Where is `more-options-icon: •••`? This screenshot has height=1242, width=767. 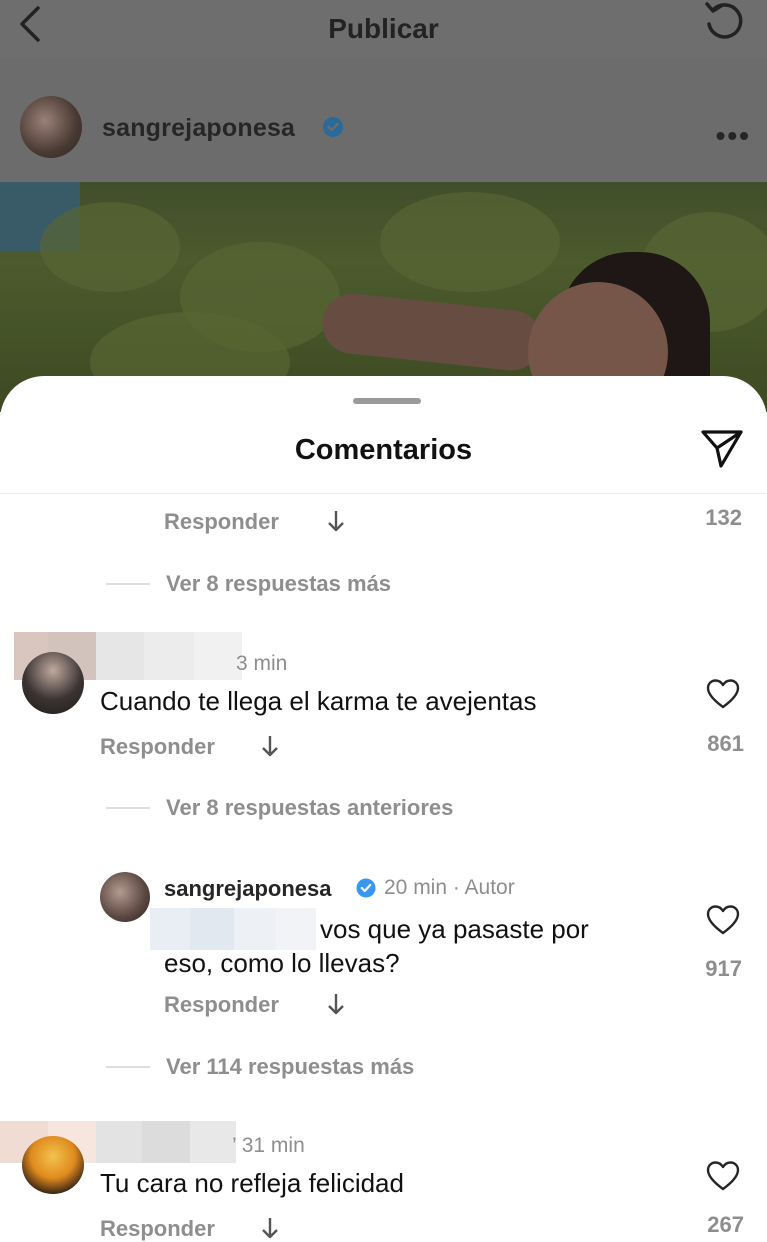 more-options-icon: ••• is located at coordinates (733, 136).